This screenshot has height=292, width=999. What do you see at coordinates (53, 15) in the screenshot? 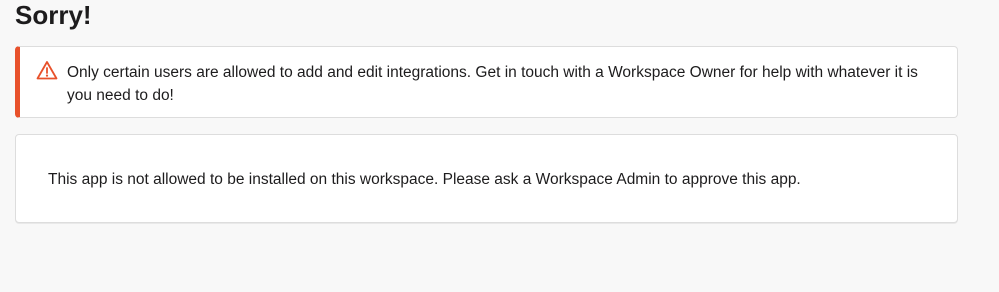
I see `page-title: Sorry!` at bounding box center [53, 15].